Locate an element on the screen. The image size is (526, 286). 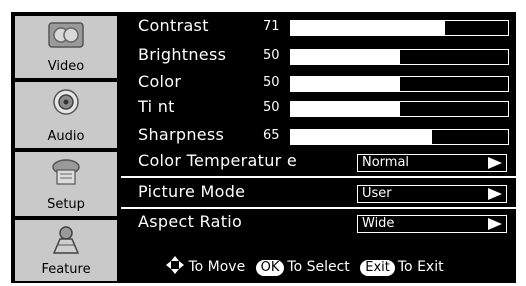
picture-mode-row: Picture Mode User is located at coordinates (318, 194).